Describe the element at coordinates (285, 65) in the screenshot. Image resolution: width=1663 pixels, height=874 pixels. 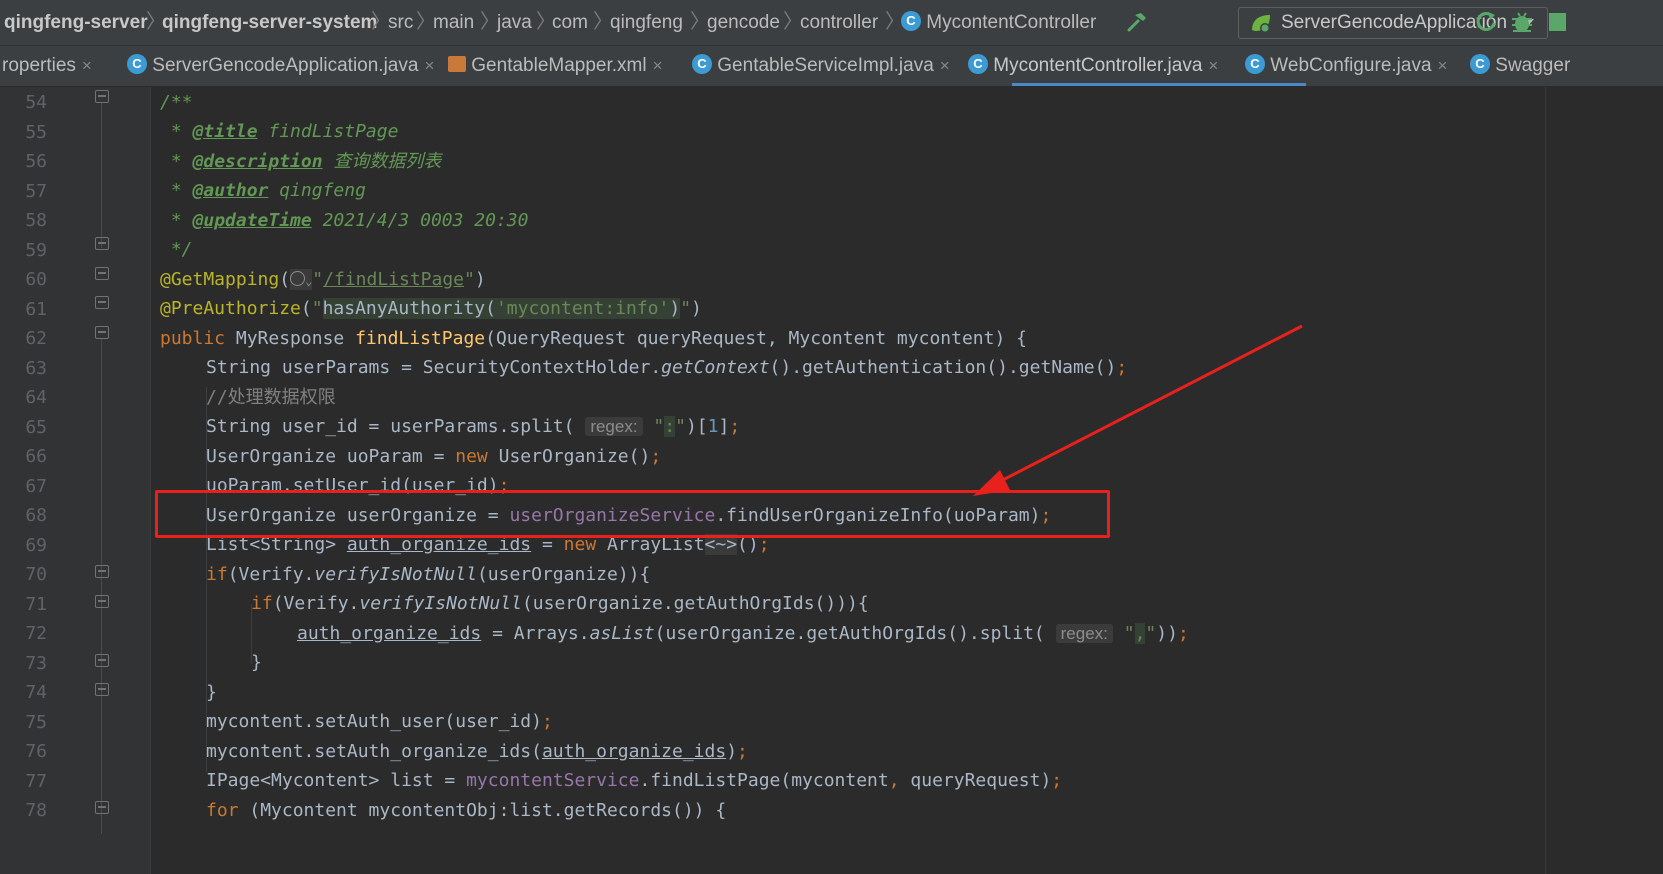
I see `tab-label: ServerGencodeApplication.java` at that location.